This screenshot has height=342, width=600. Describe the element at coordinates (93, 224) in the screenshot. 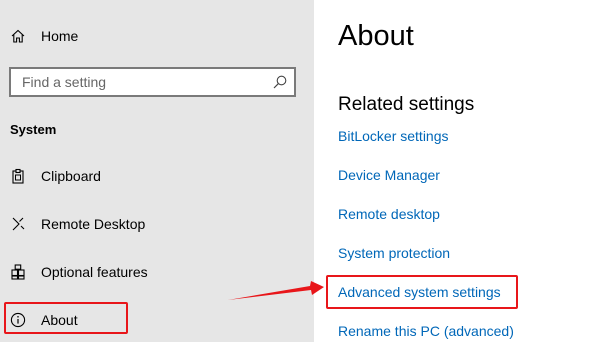

I see `nav-remote-desktop-label: Remote Desktop` at that location.